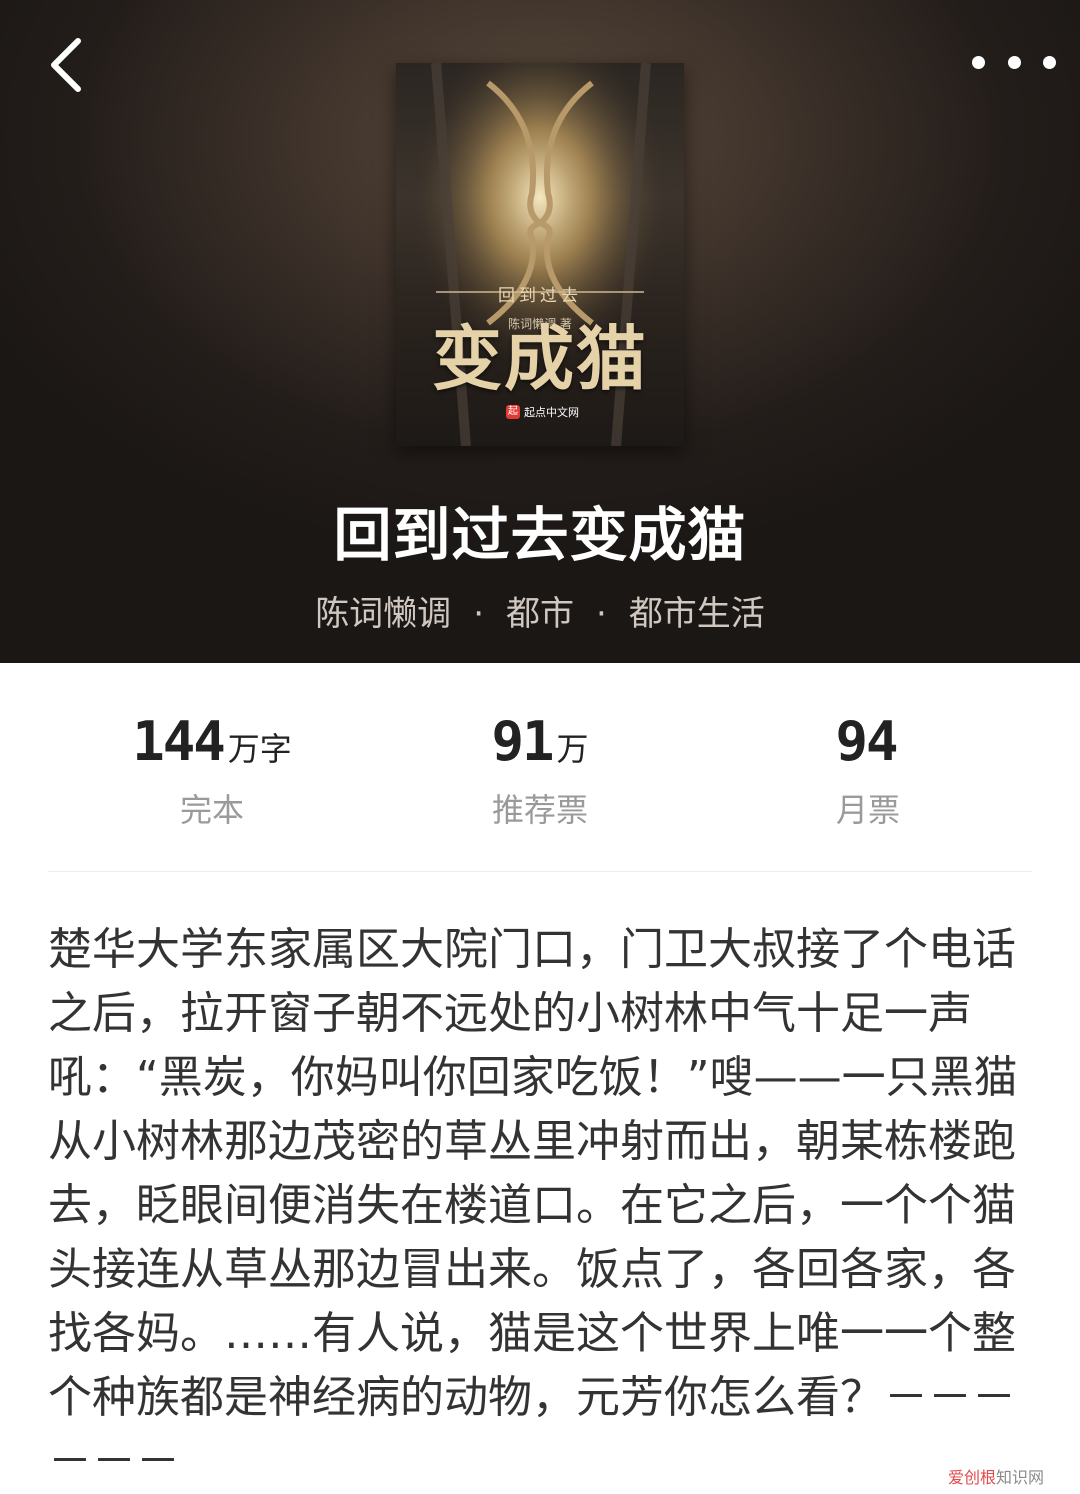 This screenshot has width=1080, height=1494. I want to click on stat-value: 94, so click(866, 741).